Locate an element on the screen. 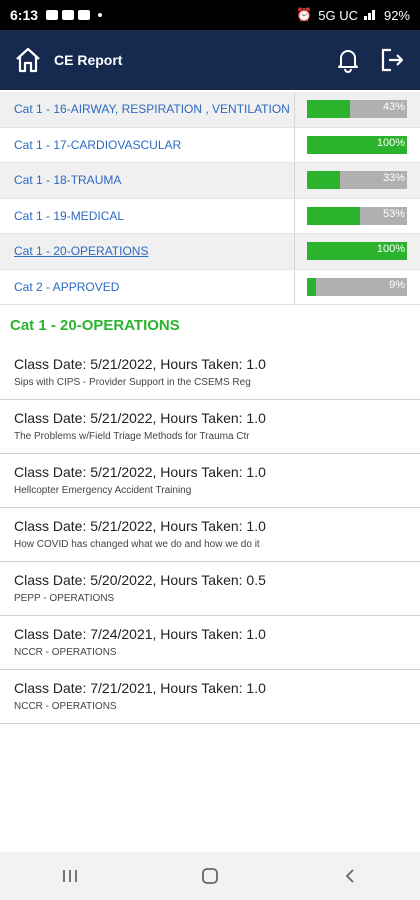 This screenshot has height=900, width=420. home-icon is located at coordinates (28, 60).